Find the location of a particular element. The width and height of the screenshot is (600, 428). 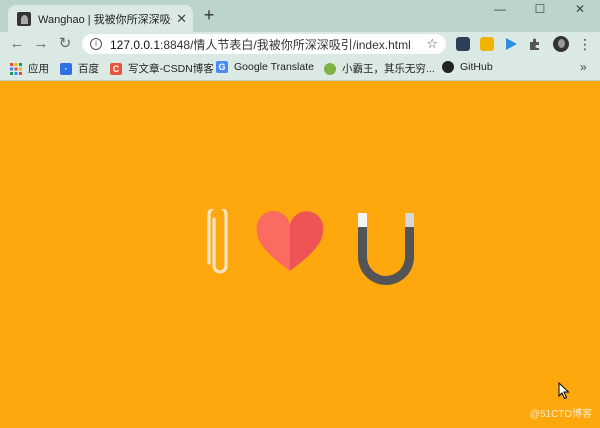

i-love-you-symbols is located at coordinates (310, 247).